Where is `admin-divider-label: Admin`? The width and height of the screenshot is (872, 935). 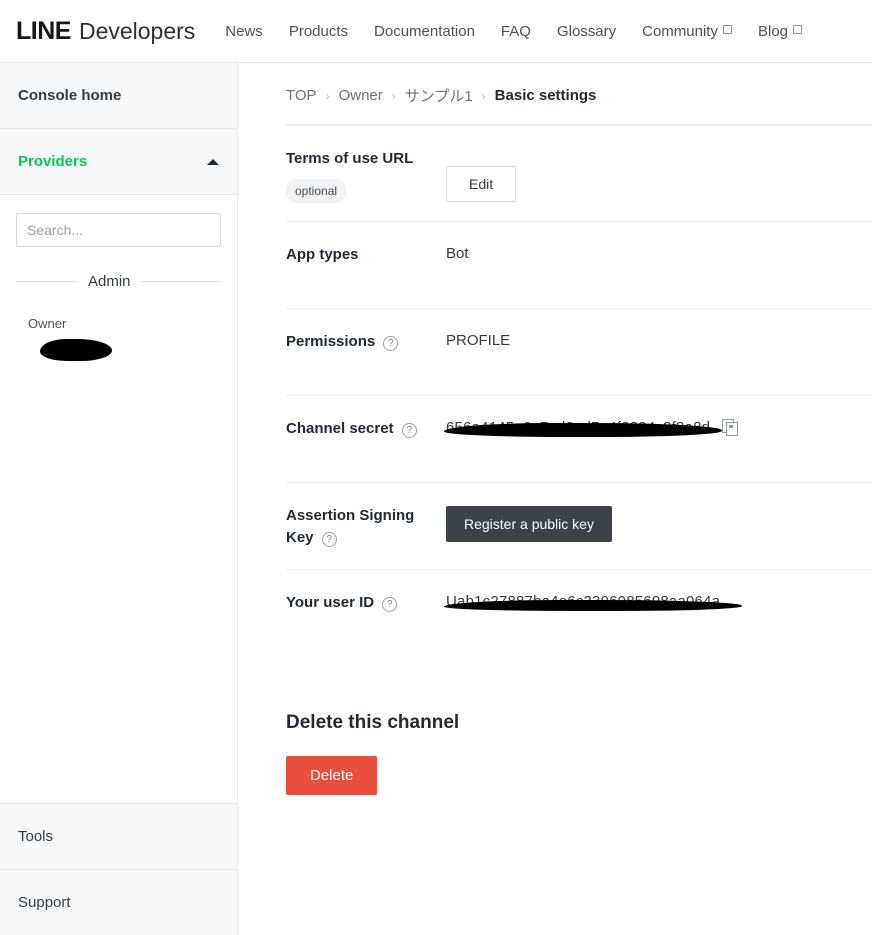
admin-divider-label: Admin is located at coordinates (109, 281).